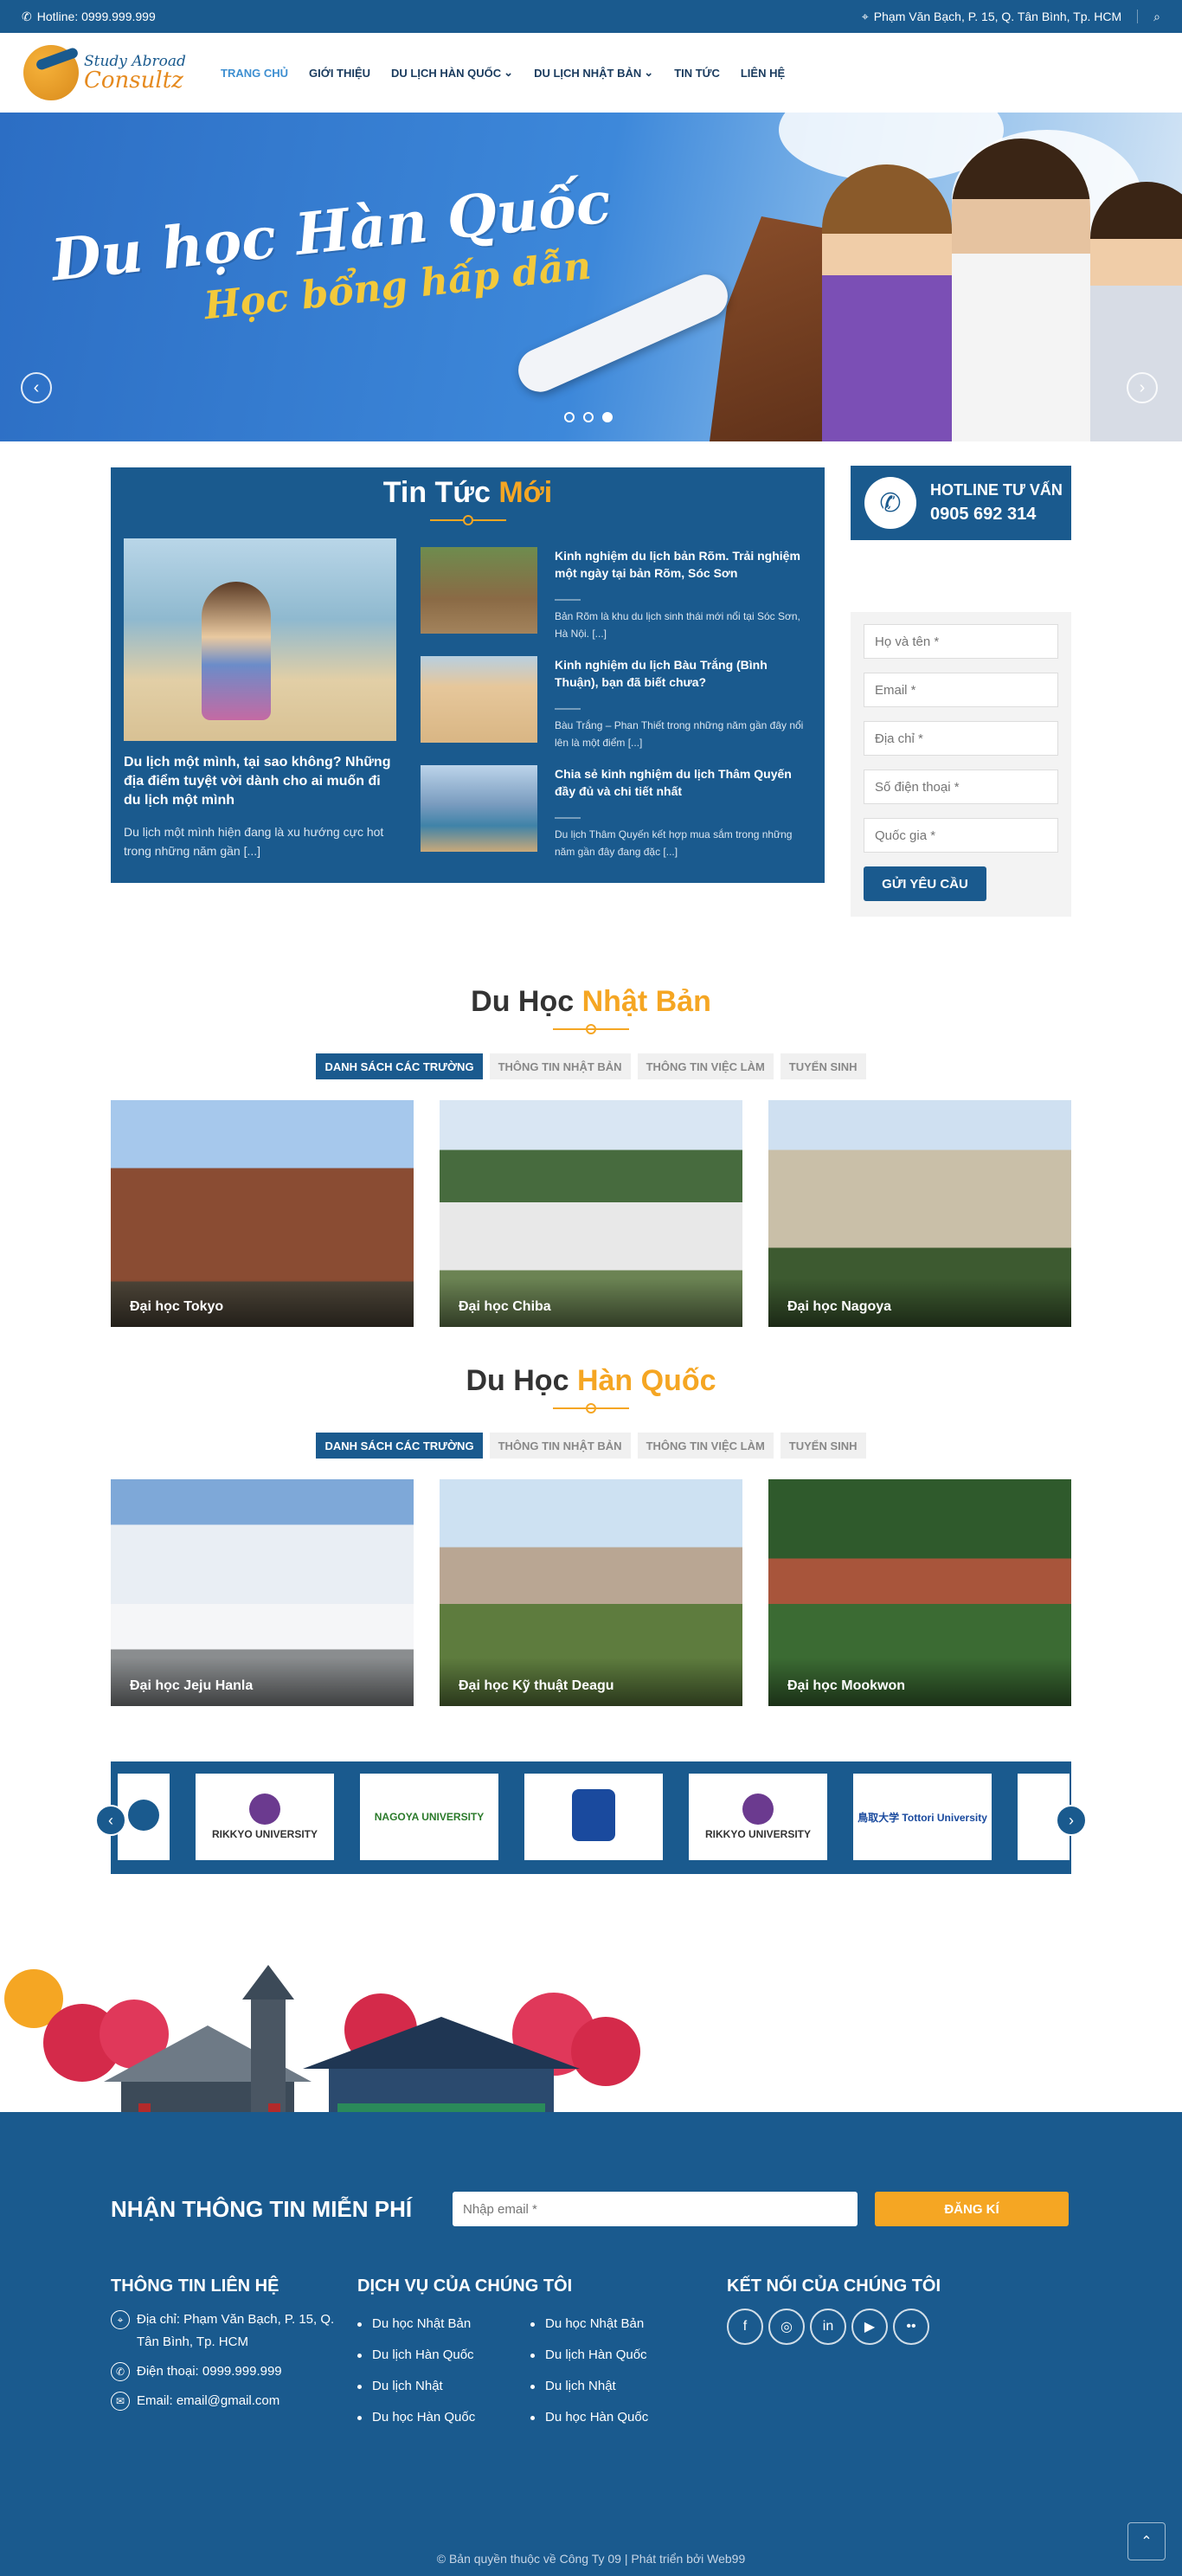 The width and height of the screenshot is (1182, 2576). What do you see at coordinates (649, 72) in the screenshot?
I see `chevron-down-icon: ⌄` at bounding box center [649, 72].